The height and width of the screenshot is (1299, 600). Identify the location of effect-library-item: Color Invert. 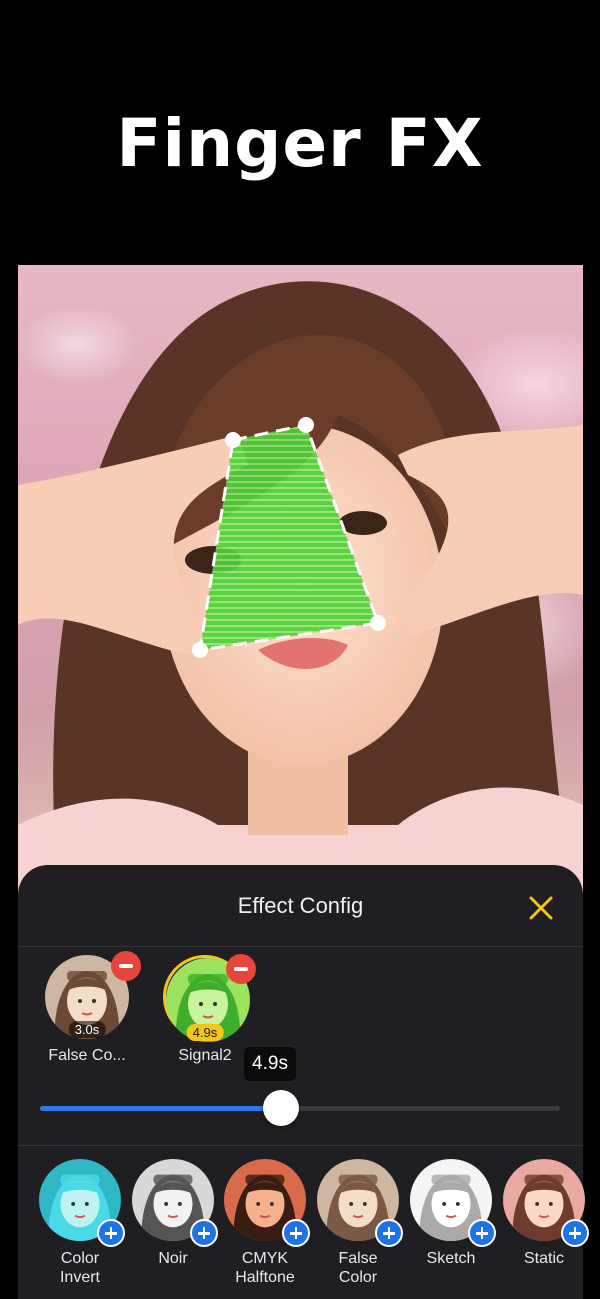
(80, 1223).